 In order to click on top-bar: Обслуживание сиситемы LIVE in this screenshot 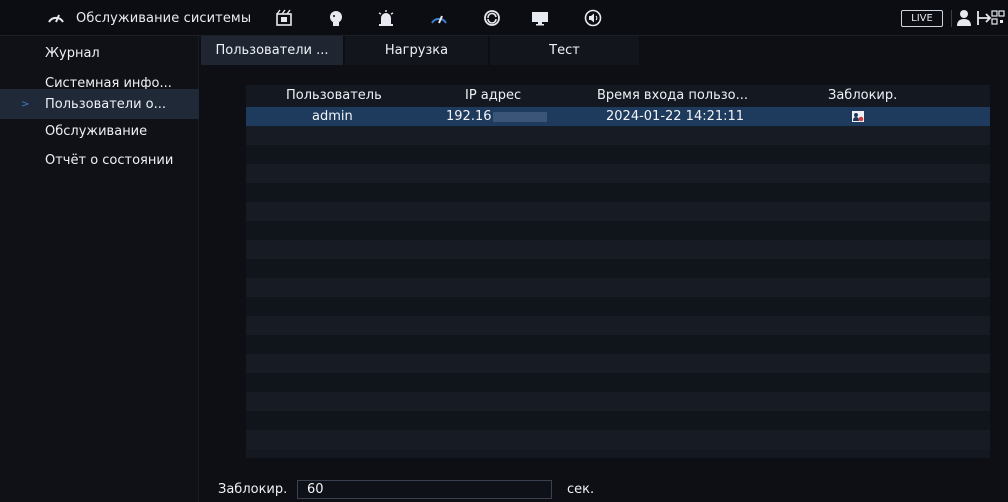, I will do `click(504, 18)`.